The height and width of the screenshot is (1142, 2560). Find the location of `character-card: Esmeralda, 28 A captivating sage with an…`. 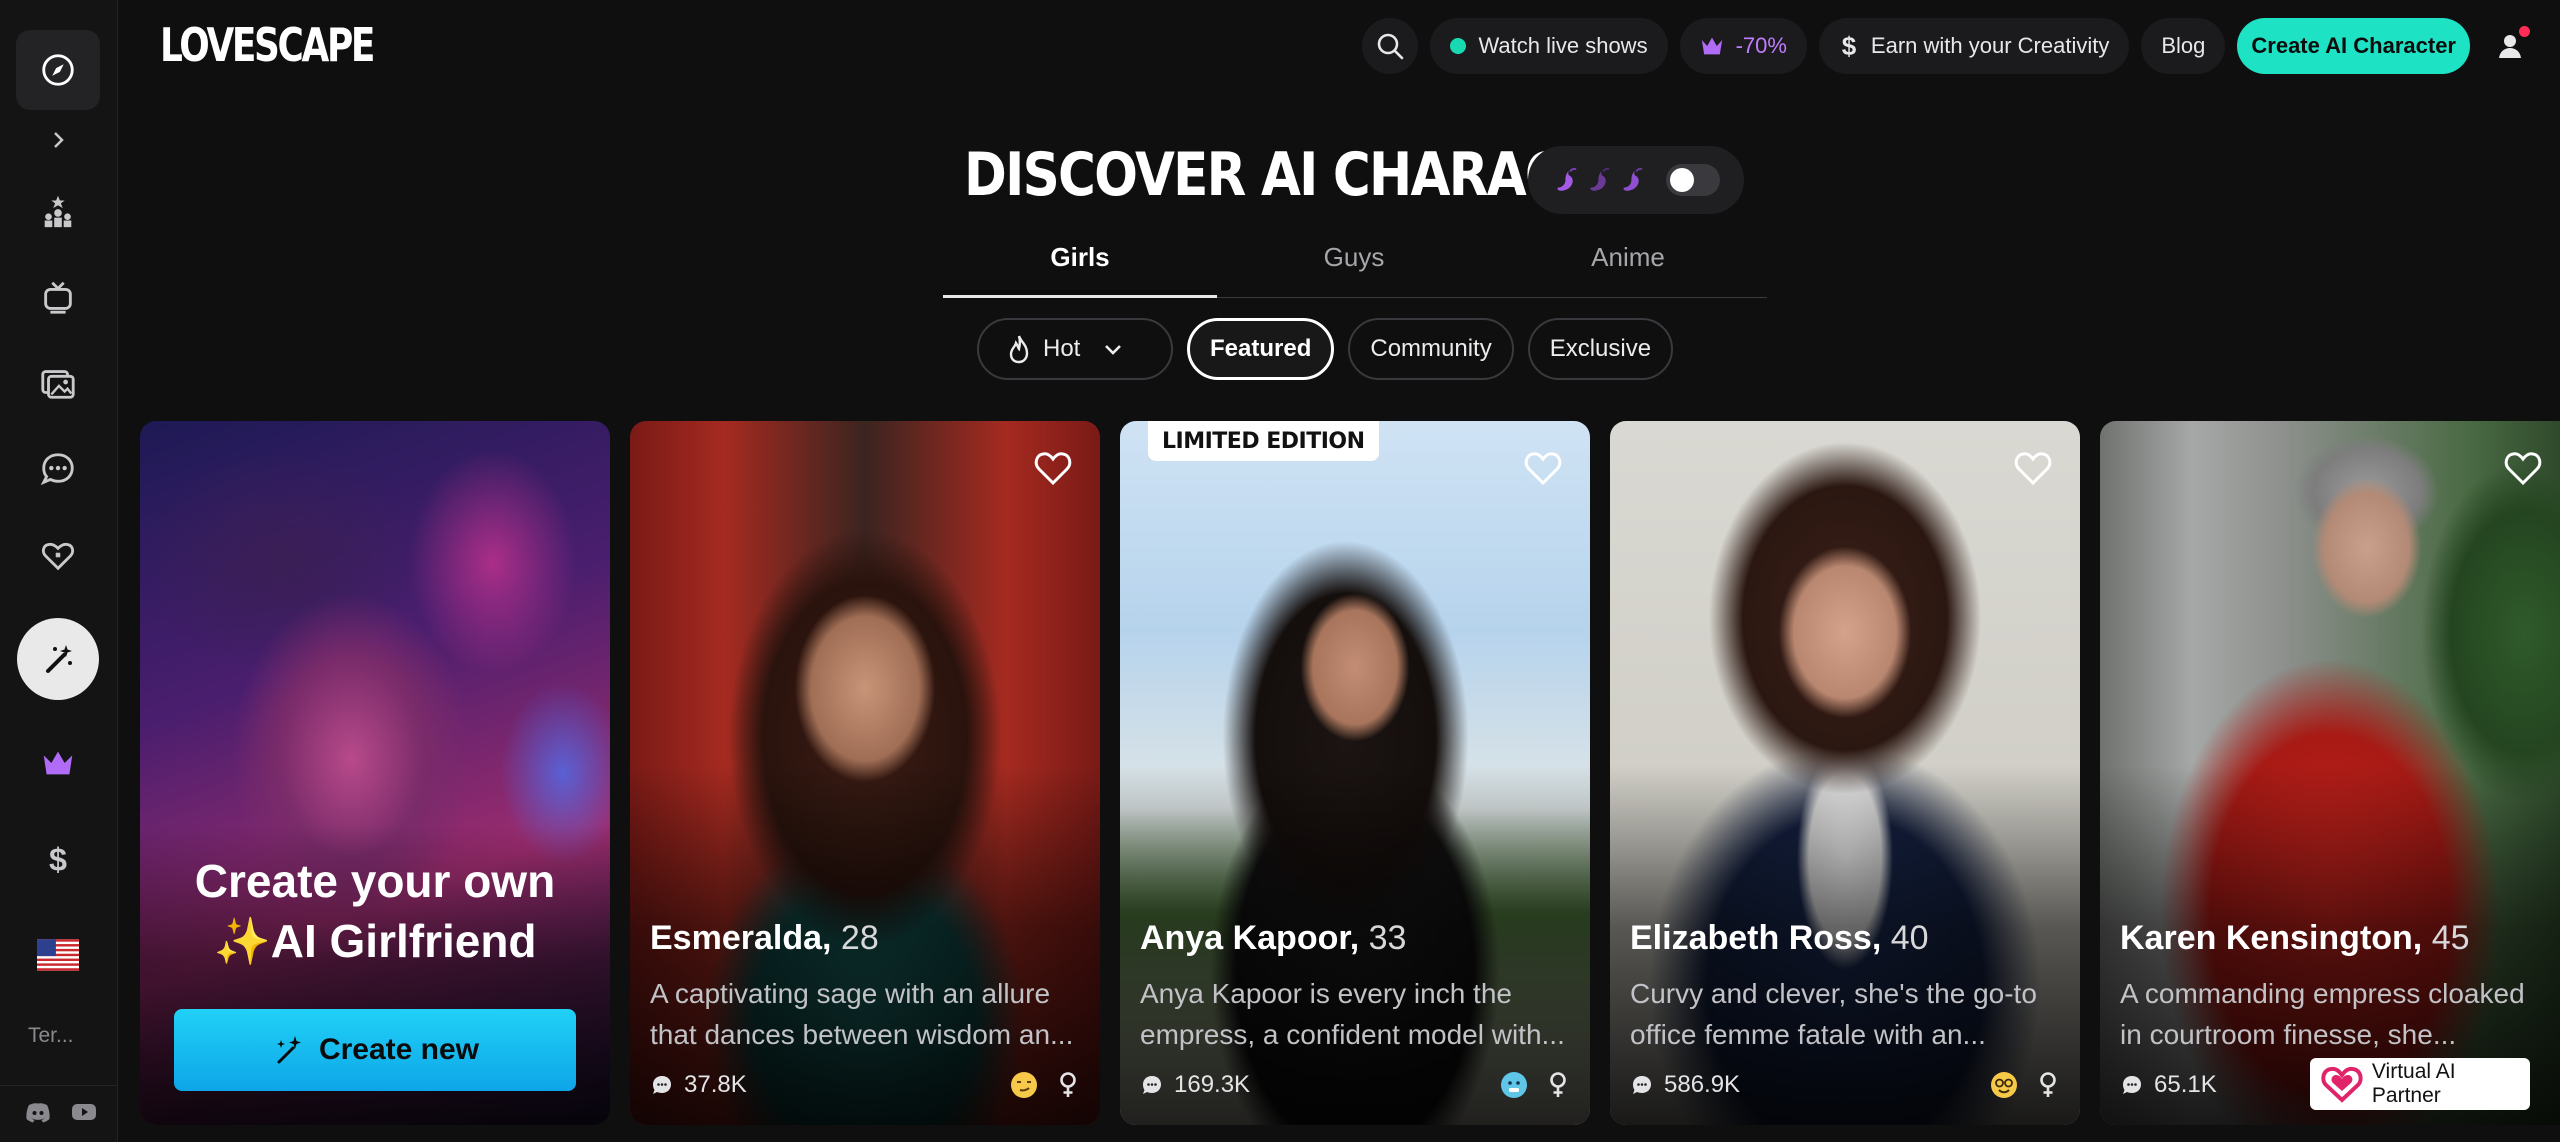

character-card: Esmeralda, 28 A captivating sage with an… is located at coordinates (865, 773).